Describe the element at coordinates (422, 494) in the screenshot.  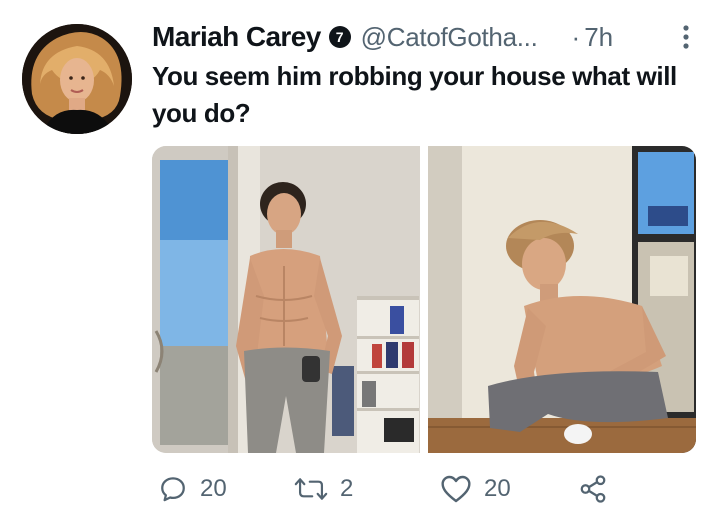
I see `tweet-actions: 20 2 20` at that location.